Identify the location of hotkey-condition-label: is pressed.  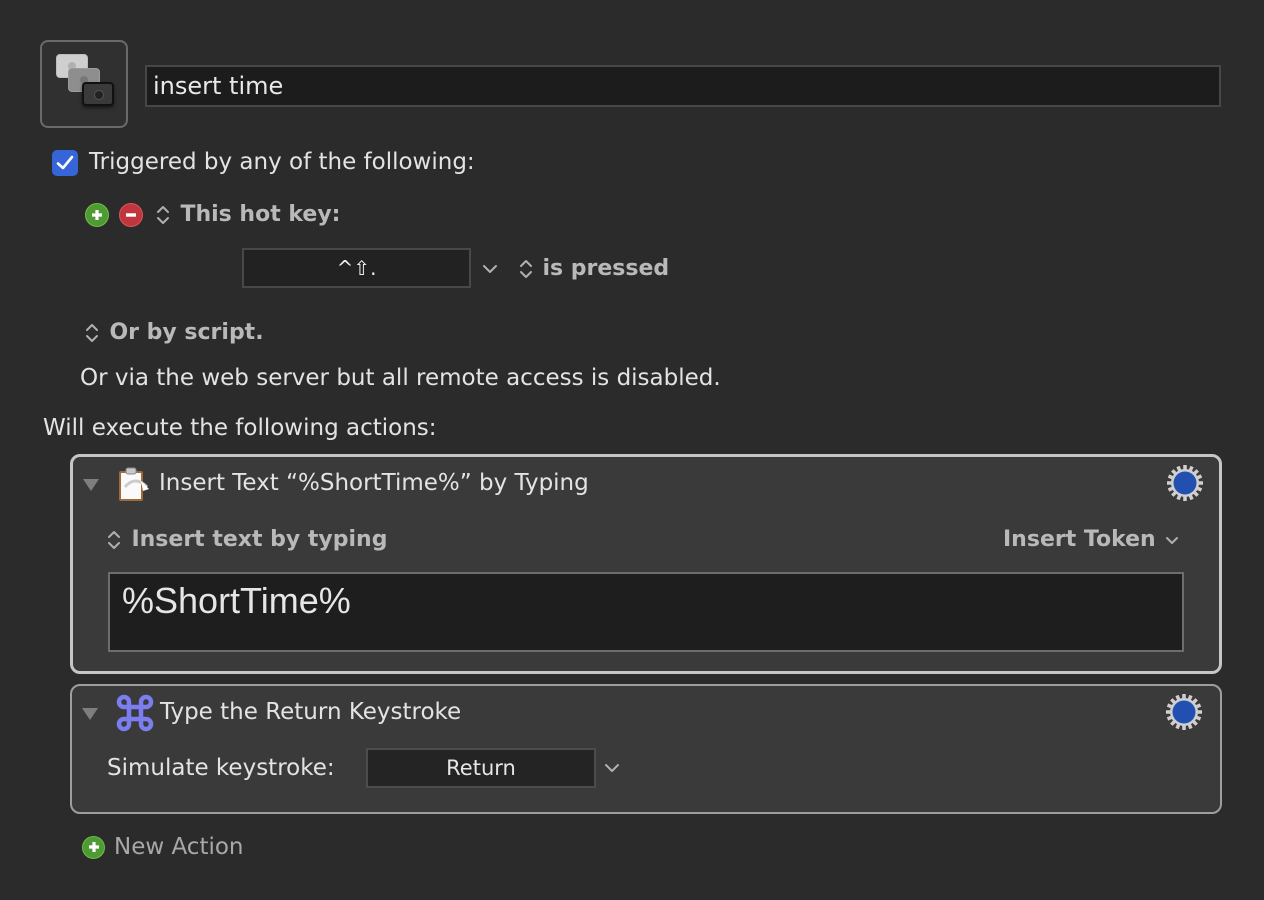
(606, 268).